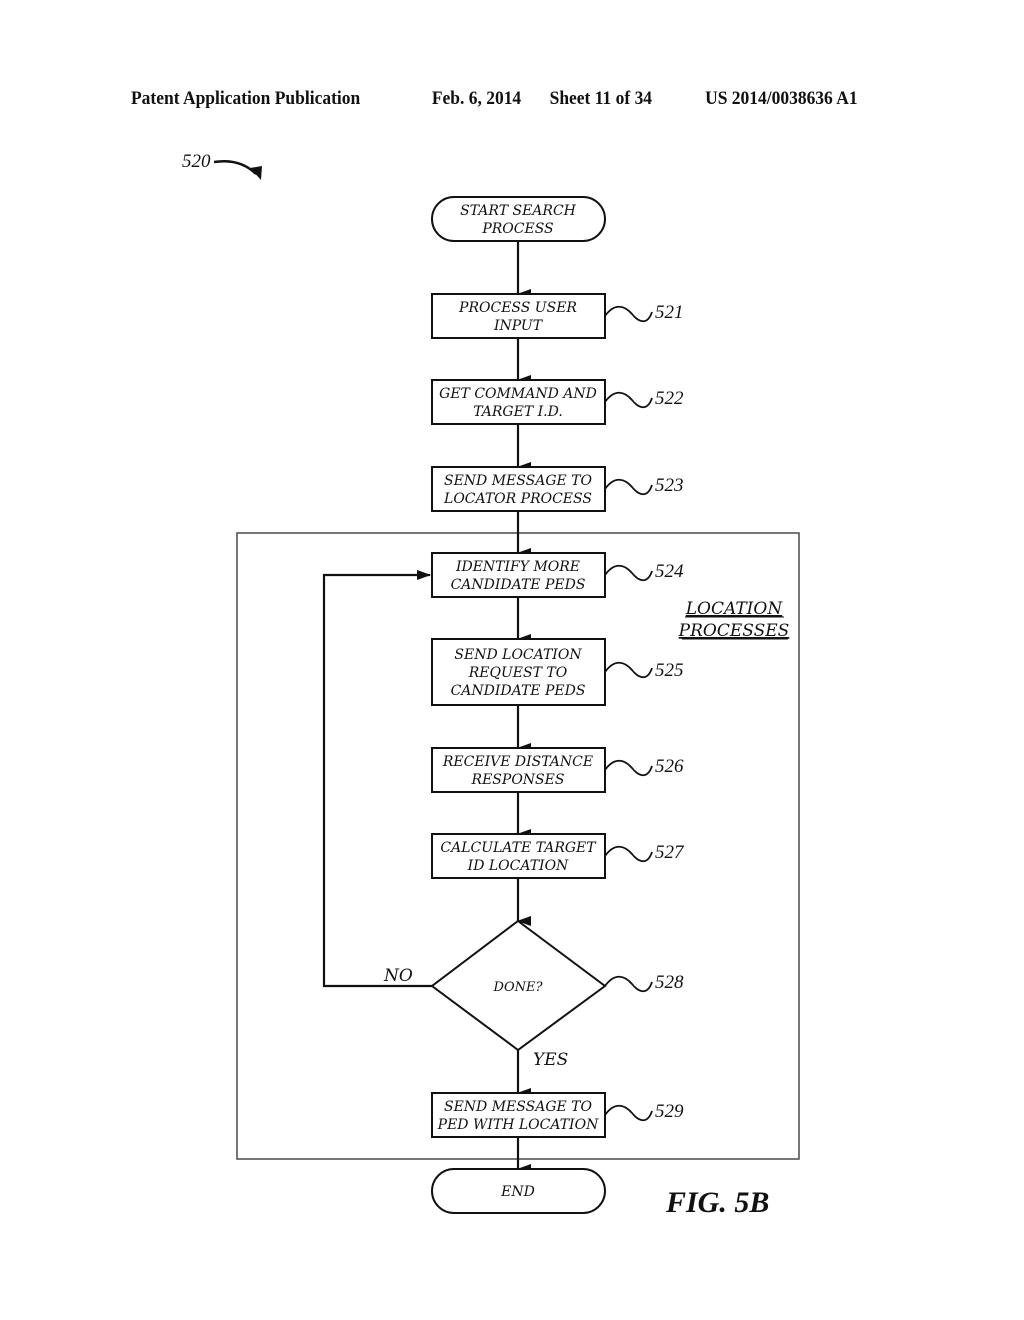 This screenshot has width=1024, height=1320. I want to click on node-522: GET COMMAND AND TARGET I.D., so click(518, 402).